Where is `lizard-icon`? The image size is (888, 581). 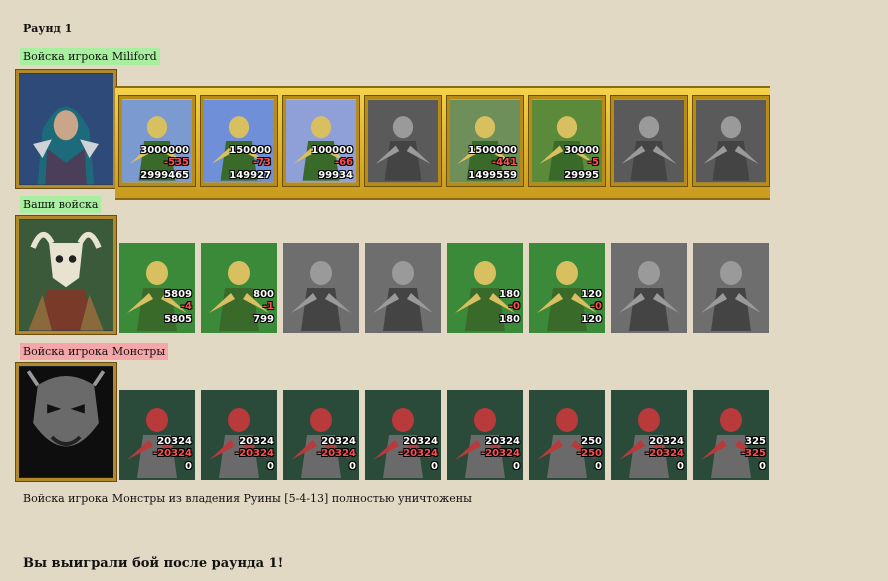
lizard-icon is located at coordinates (157, 435).